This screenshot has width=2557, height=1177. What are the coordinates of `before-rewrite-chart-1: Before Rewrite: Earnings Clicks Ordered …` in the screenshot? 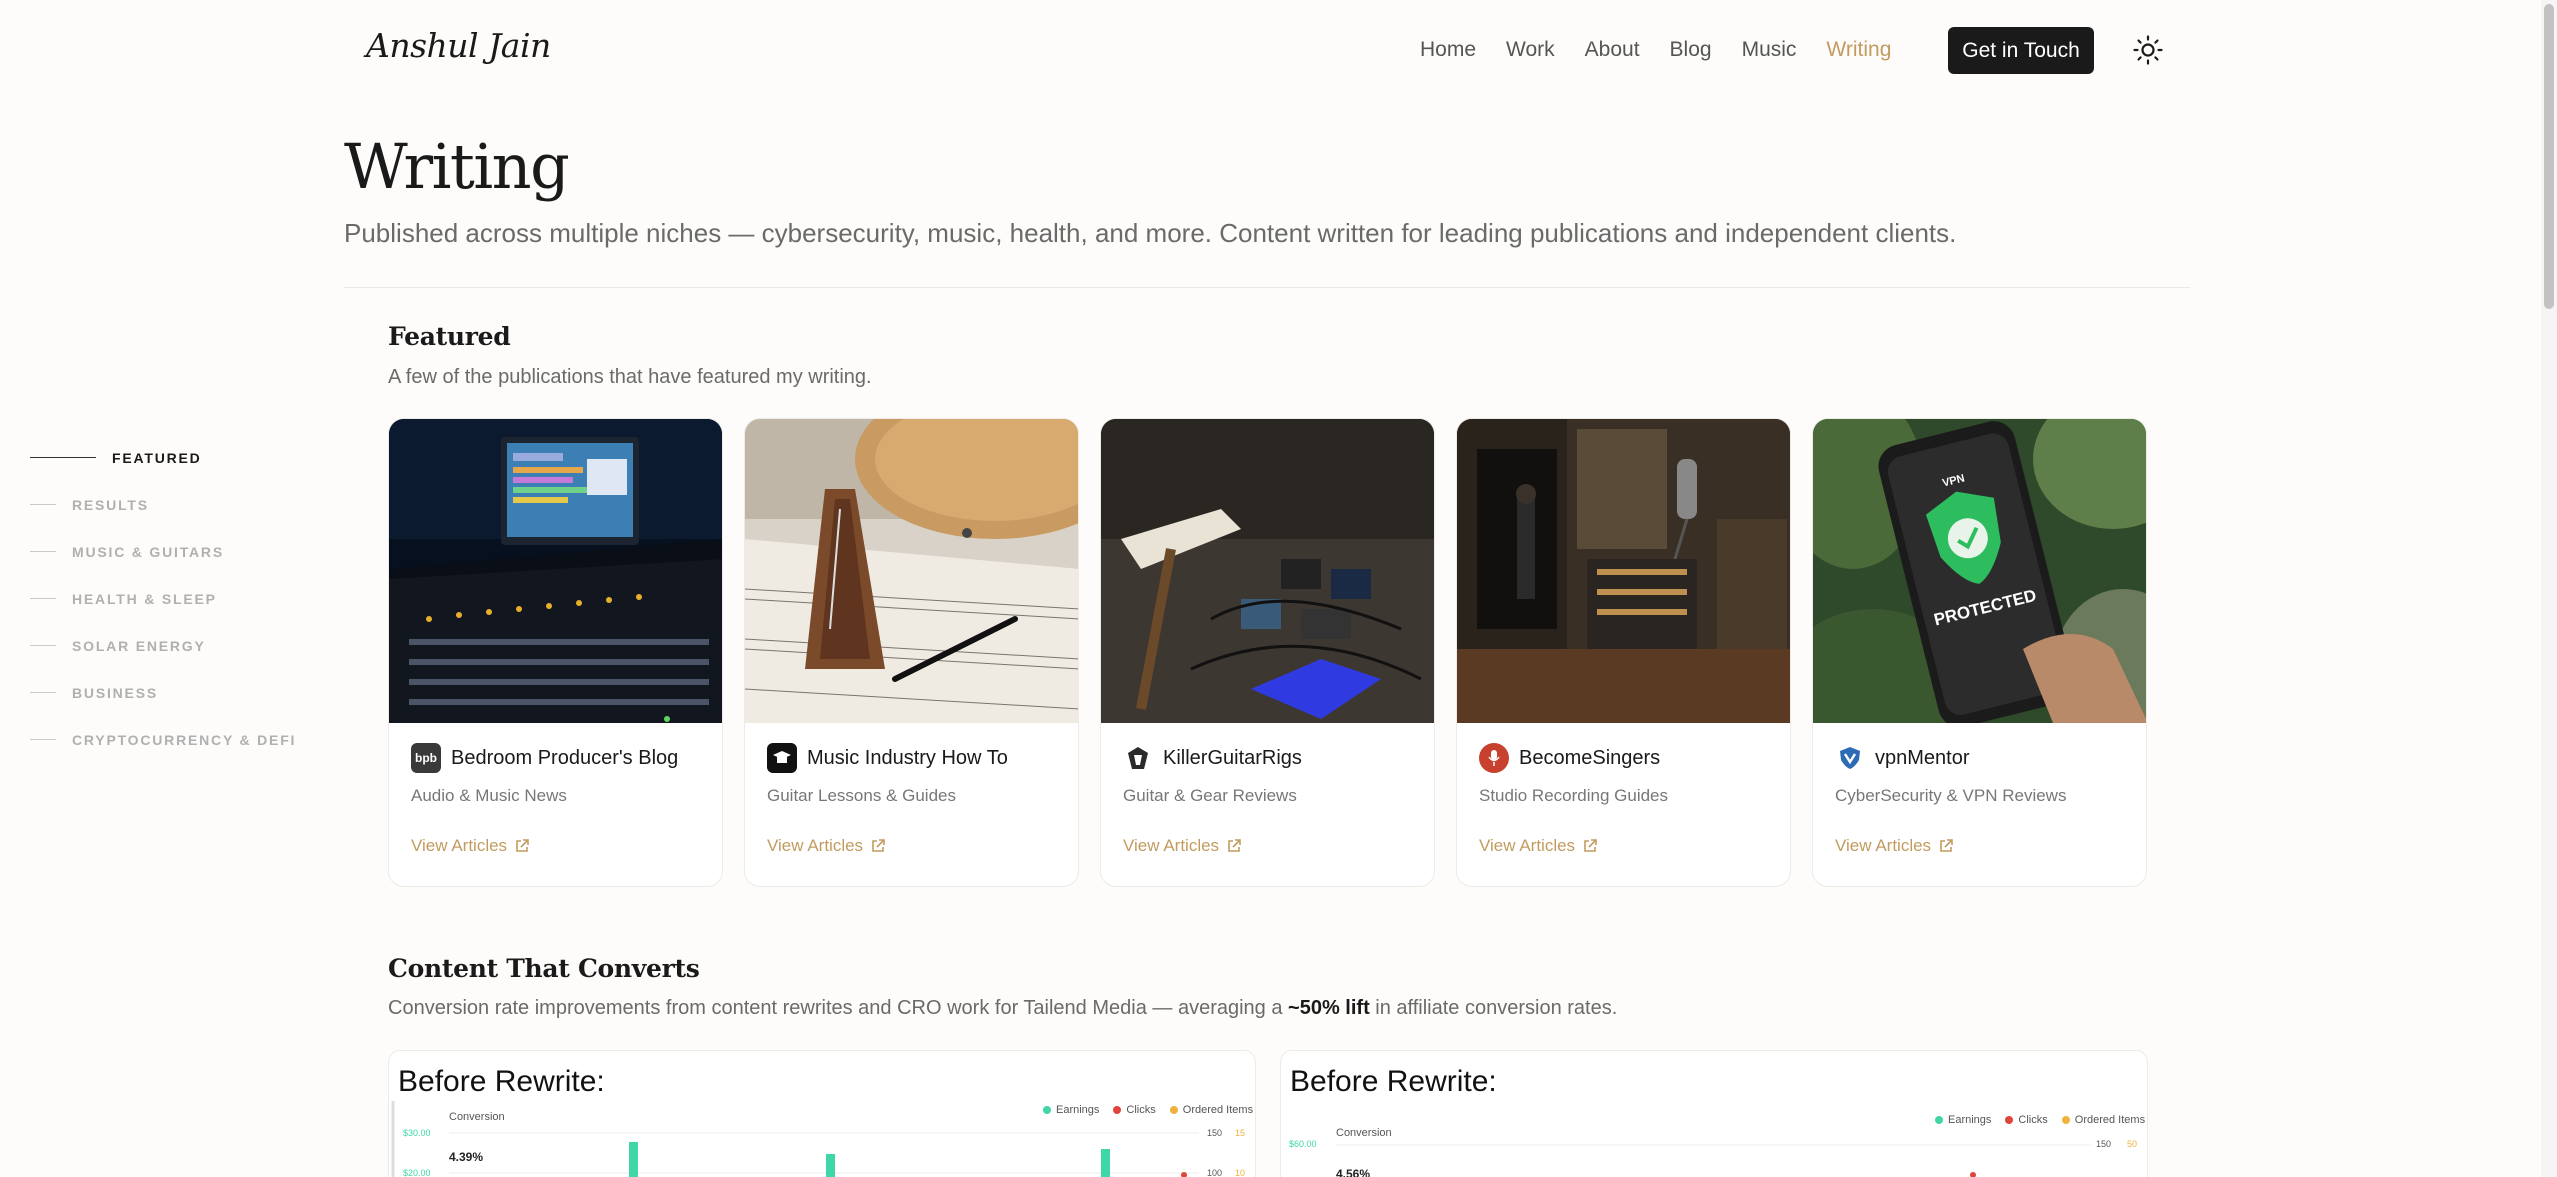 It's located at (822, 1113).